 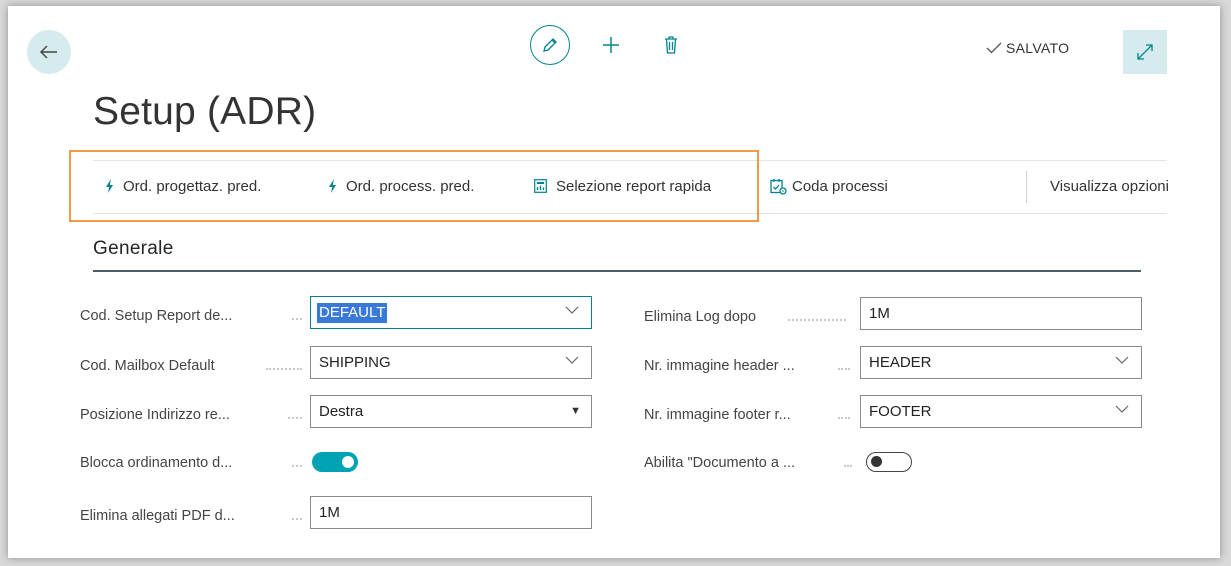 I want to click on report-icon, so click(x=540, y=186).